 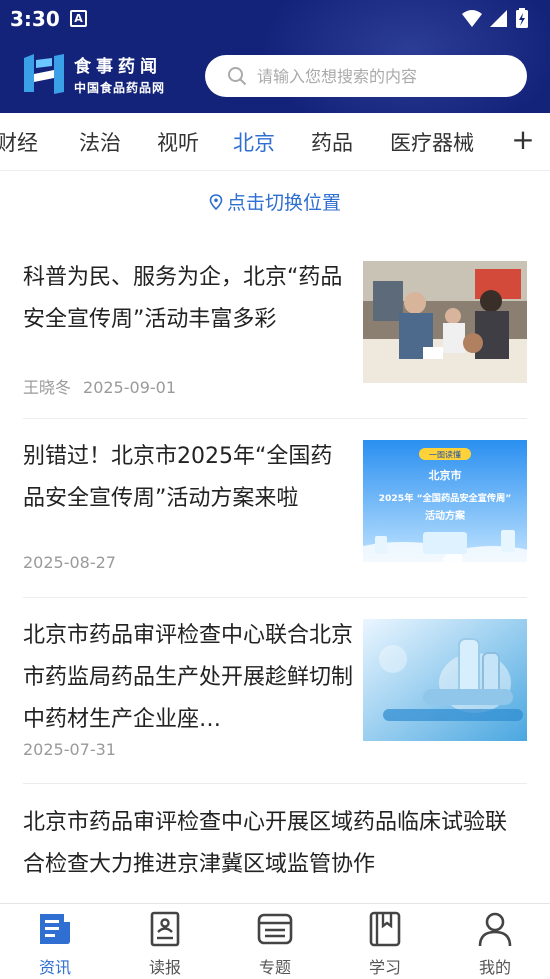 I want to click on brand-logo: 食事药闻 中国食品药品网, so click(x=102, y=76).